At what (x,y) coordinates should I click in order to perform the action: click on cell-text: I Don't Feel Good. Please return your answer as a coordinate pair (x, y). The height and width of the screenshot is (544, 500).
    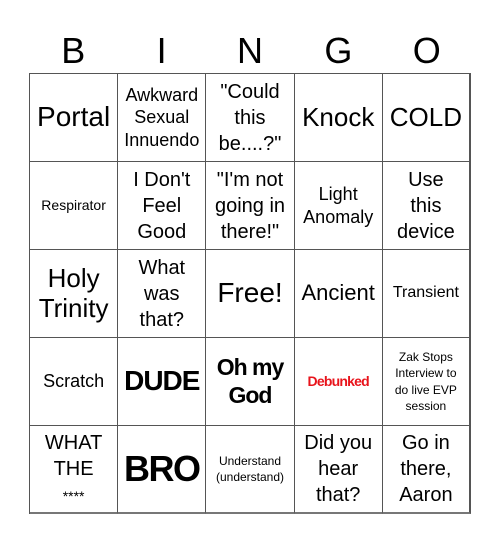
    Looking at the image, I should click on (162, 205).